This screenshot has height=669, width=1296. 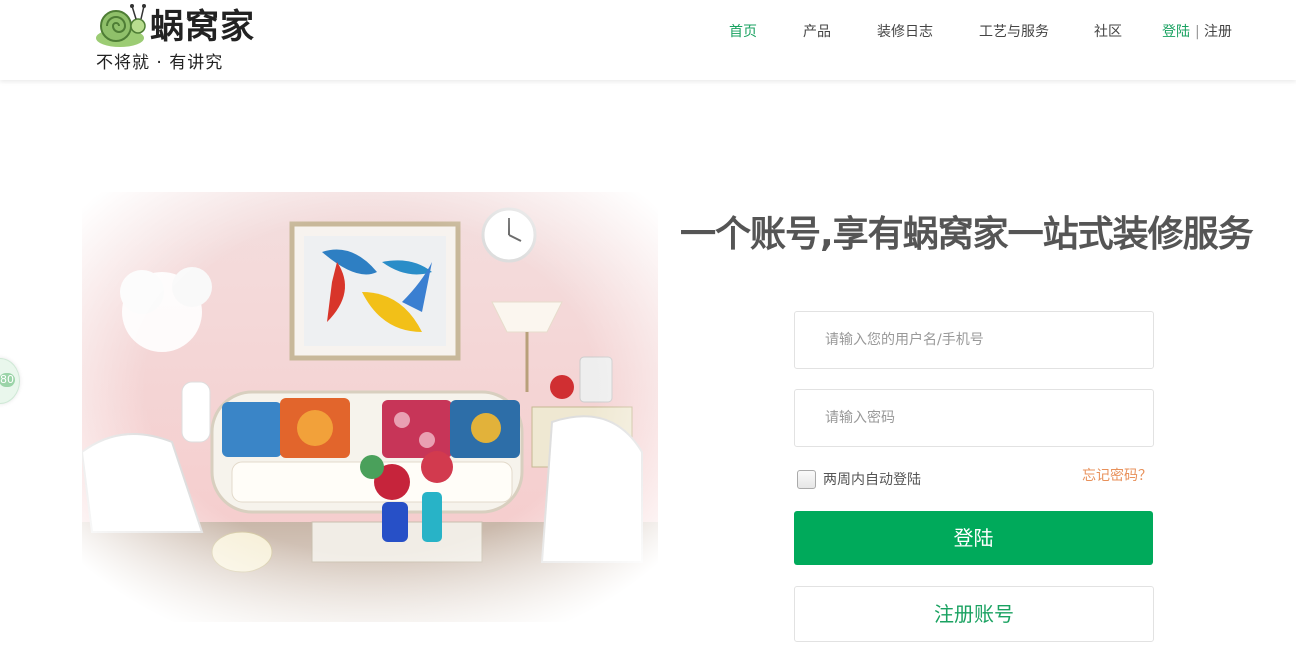 I want to click on nav-products: 产品, so click(x=817, y=32).